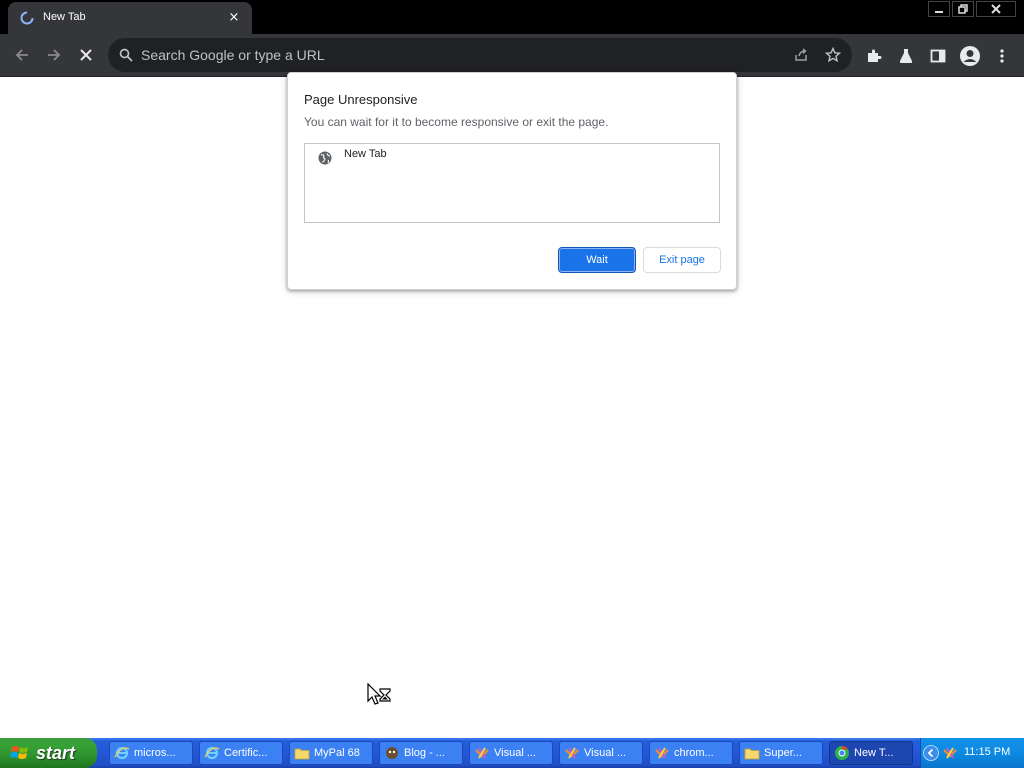 The image size is (1024, 768). I want to click on chevron-left-icon, so click(931, 753).